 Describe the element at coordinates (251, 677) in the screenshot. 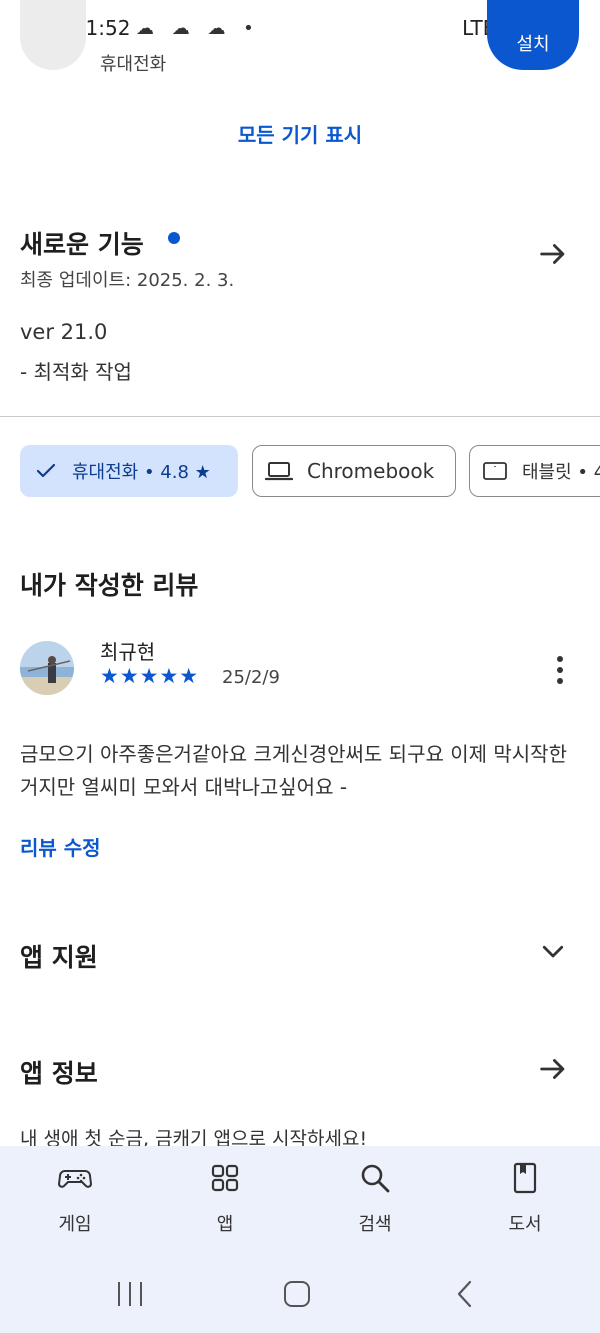

I see `review-date: 25/2/9` at that location.